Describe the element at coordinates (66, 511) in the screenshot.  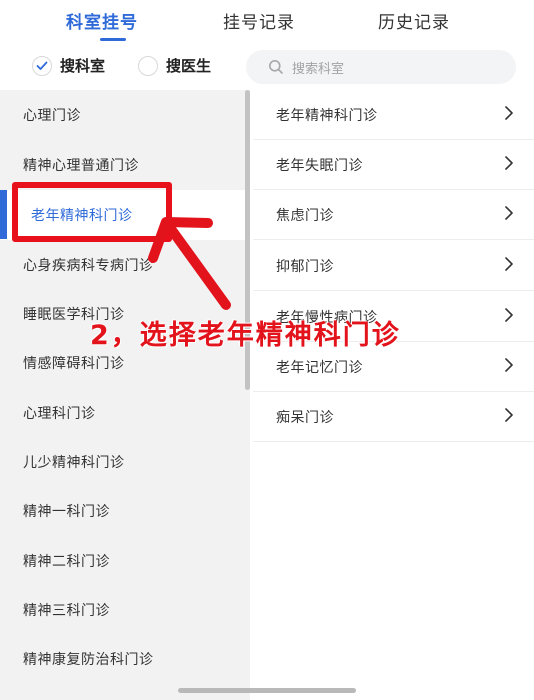
I see `left-item-label: 精神一科门诊` at that location.